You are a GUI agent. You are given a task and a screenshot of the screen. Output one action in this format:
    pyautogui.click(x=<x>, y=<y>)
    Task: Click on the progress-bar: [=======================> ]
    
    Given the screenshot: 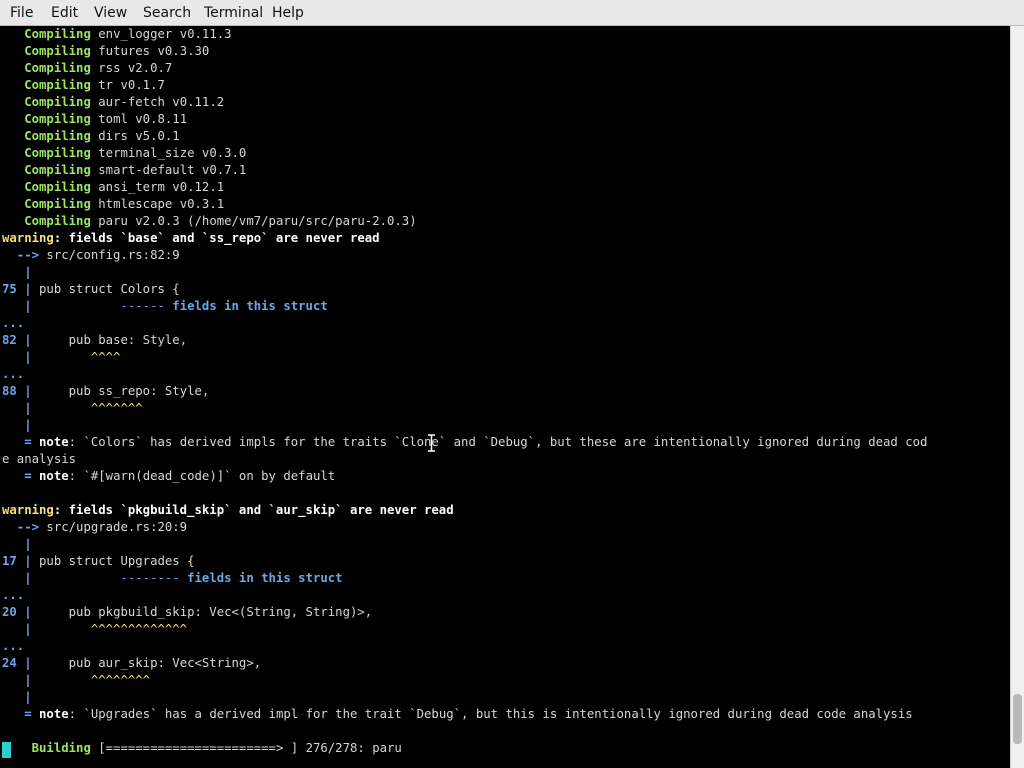 What is the action you would take?
    pyautogui.click(x=198, y=748)
    